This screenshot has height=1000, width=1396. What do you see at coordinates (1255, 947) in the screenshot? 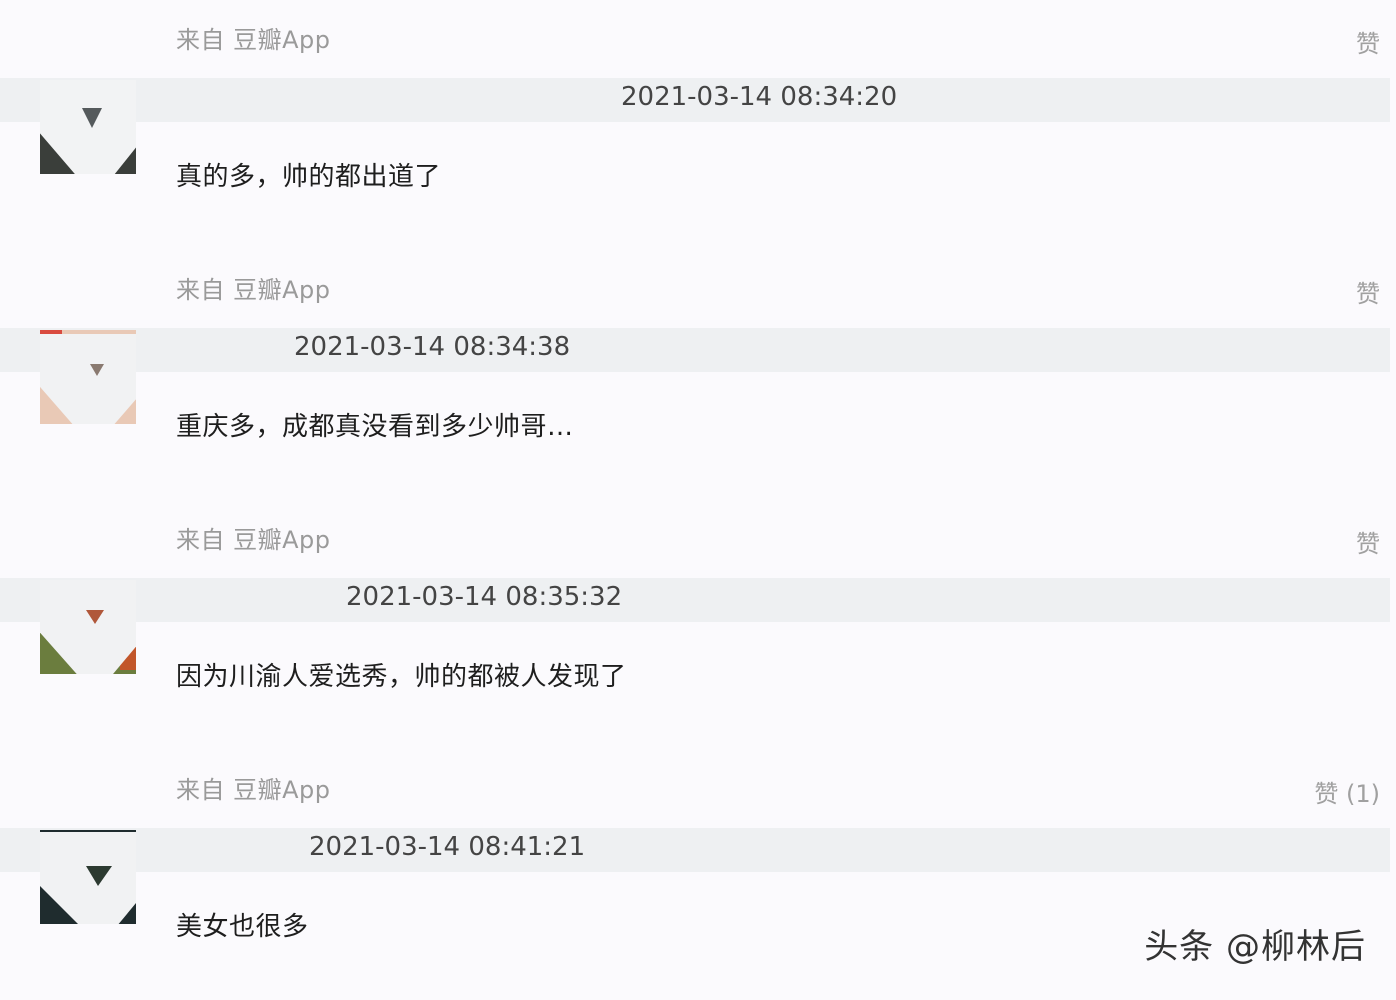
I see `watermark: 头条 @柳林后` at bounding box center [1255, 947].